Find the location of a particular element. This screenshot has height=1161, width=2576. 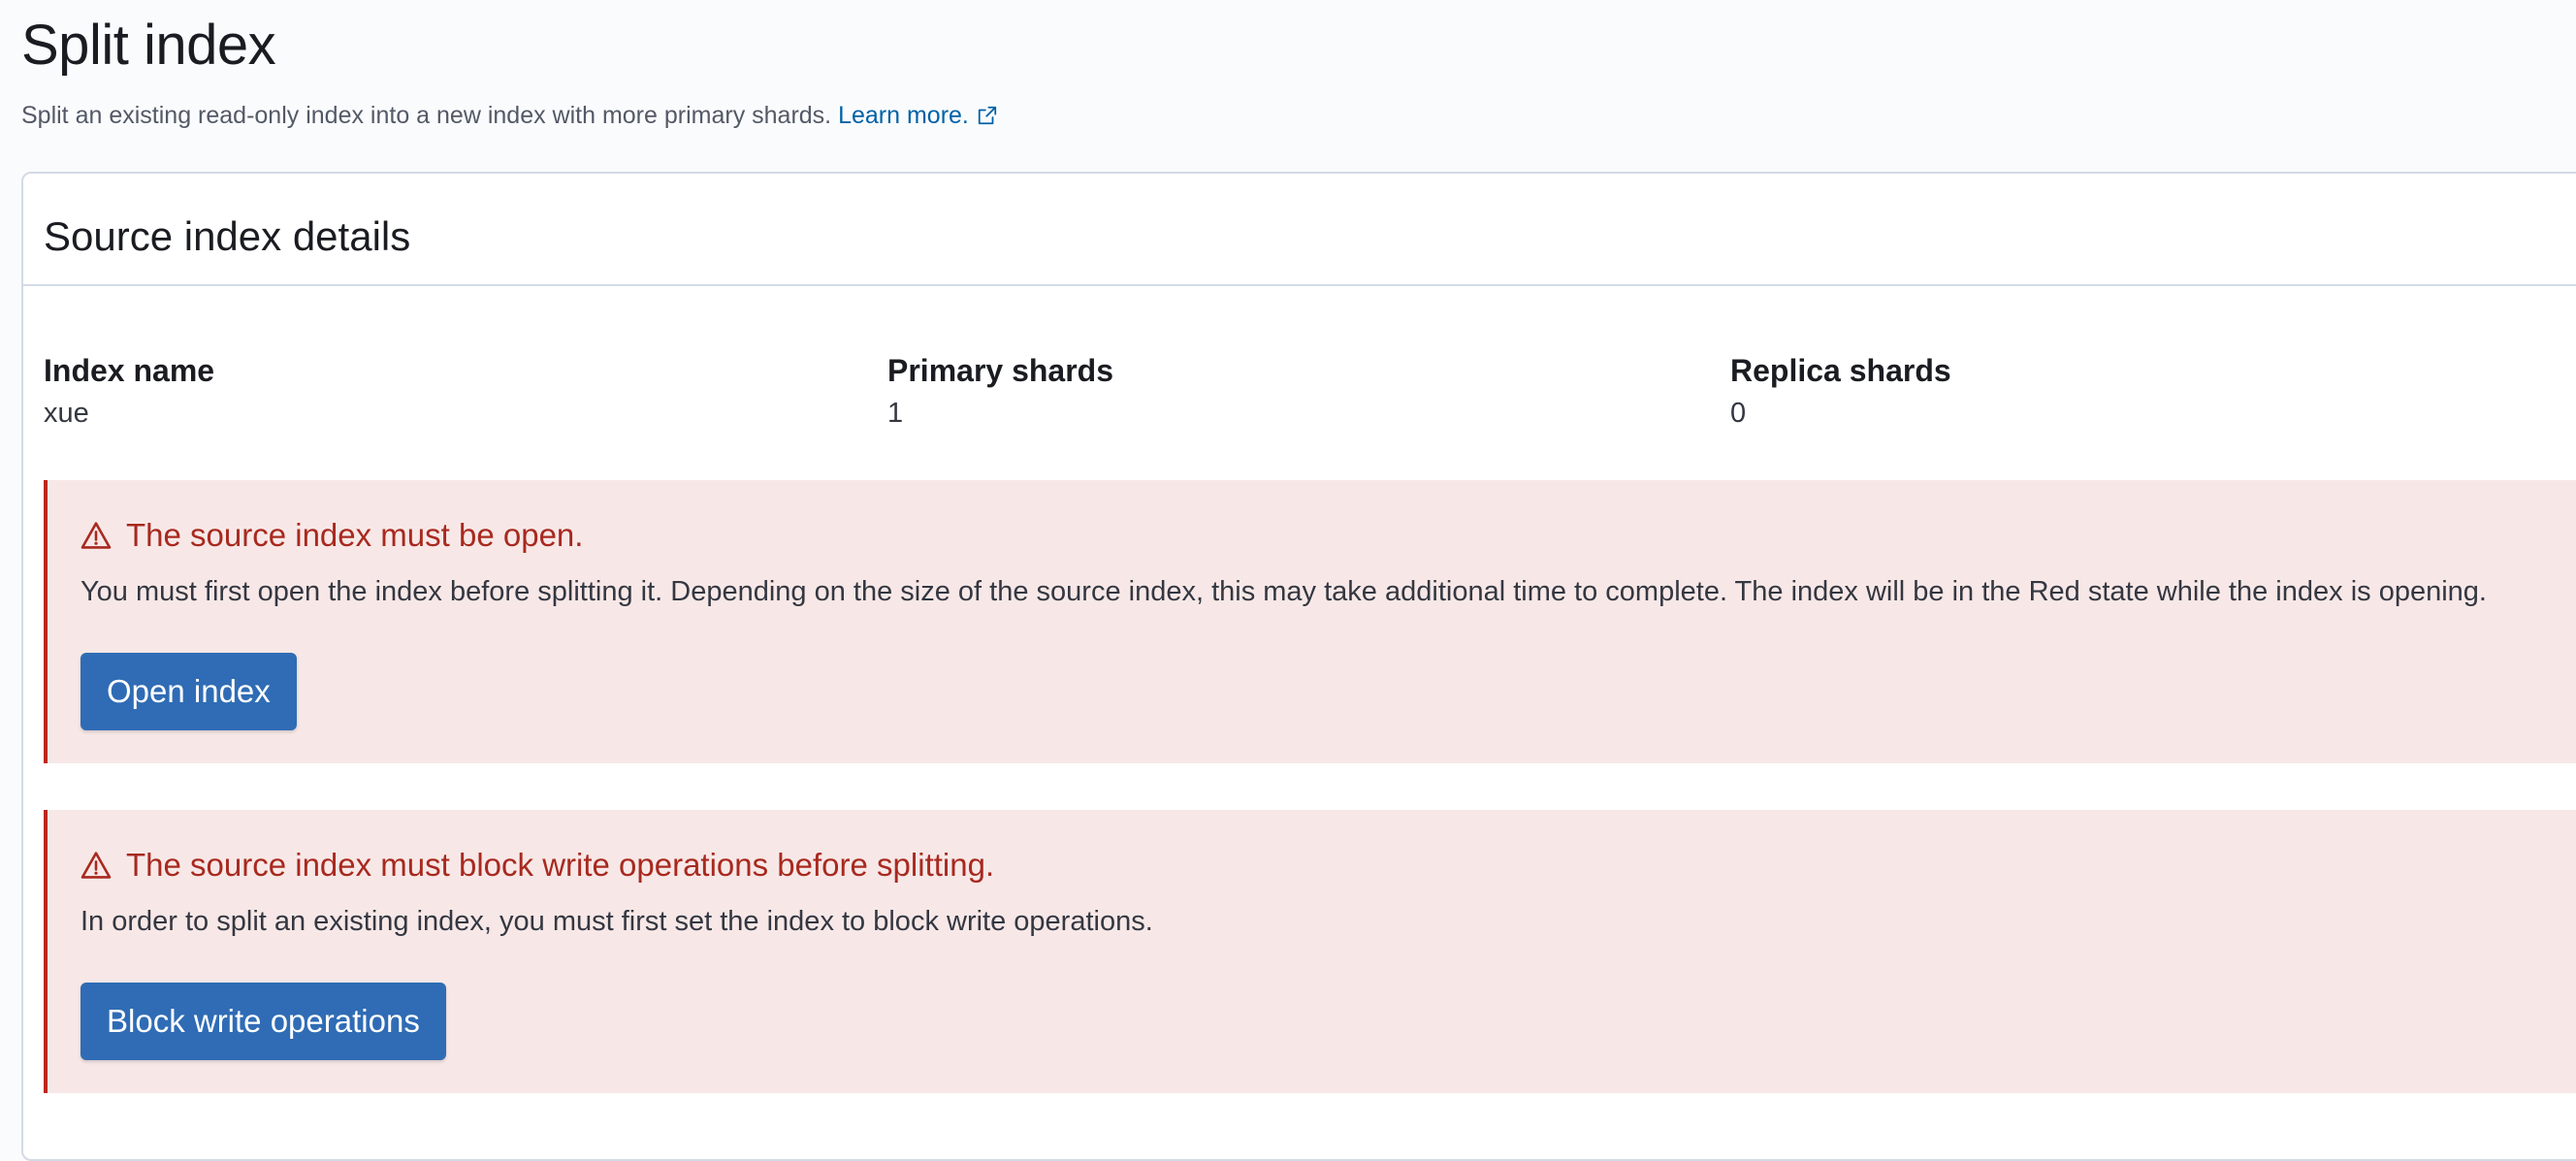

stat-value: xue is located at coordinates (66, 414).